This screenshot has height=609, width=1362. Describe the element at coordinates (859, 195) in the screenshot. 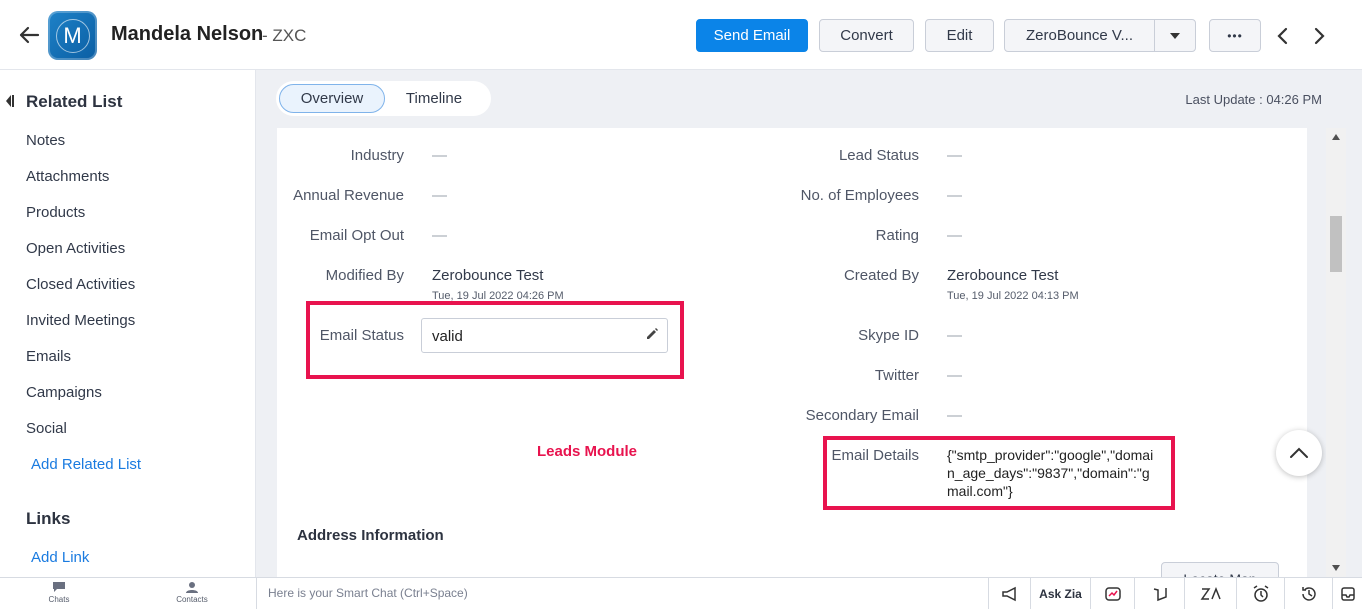

I see `no-of-employees-label: No. of Employees` at that location.